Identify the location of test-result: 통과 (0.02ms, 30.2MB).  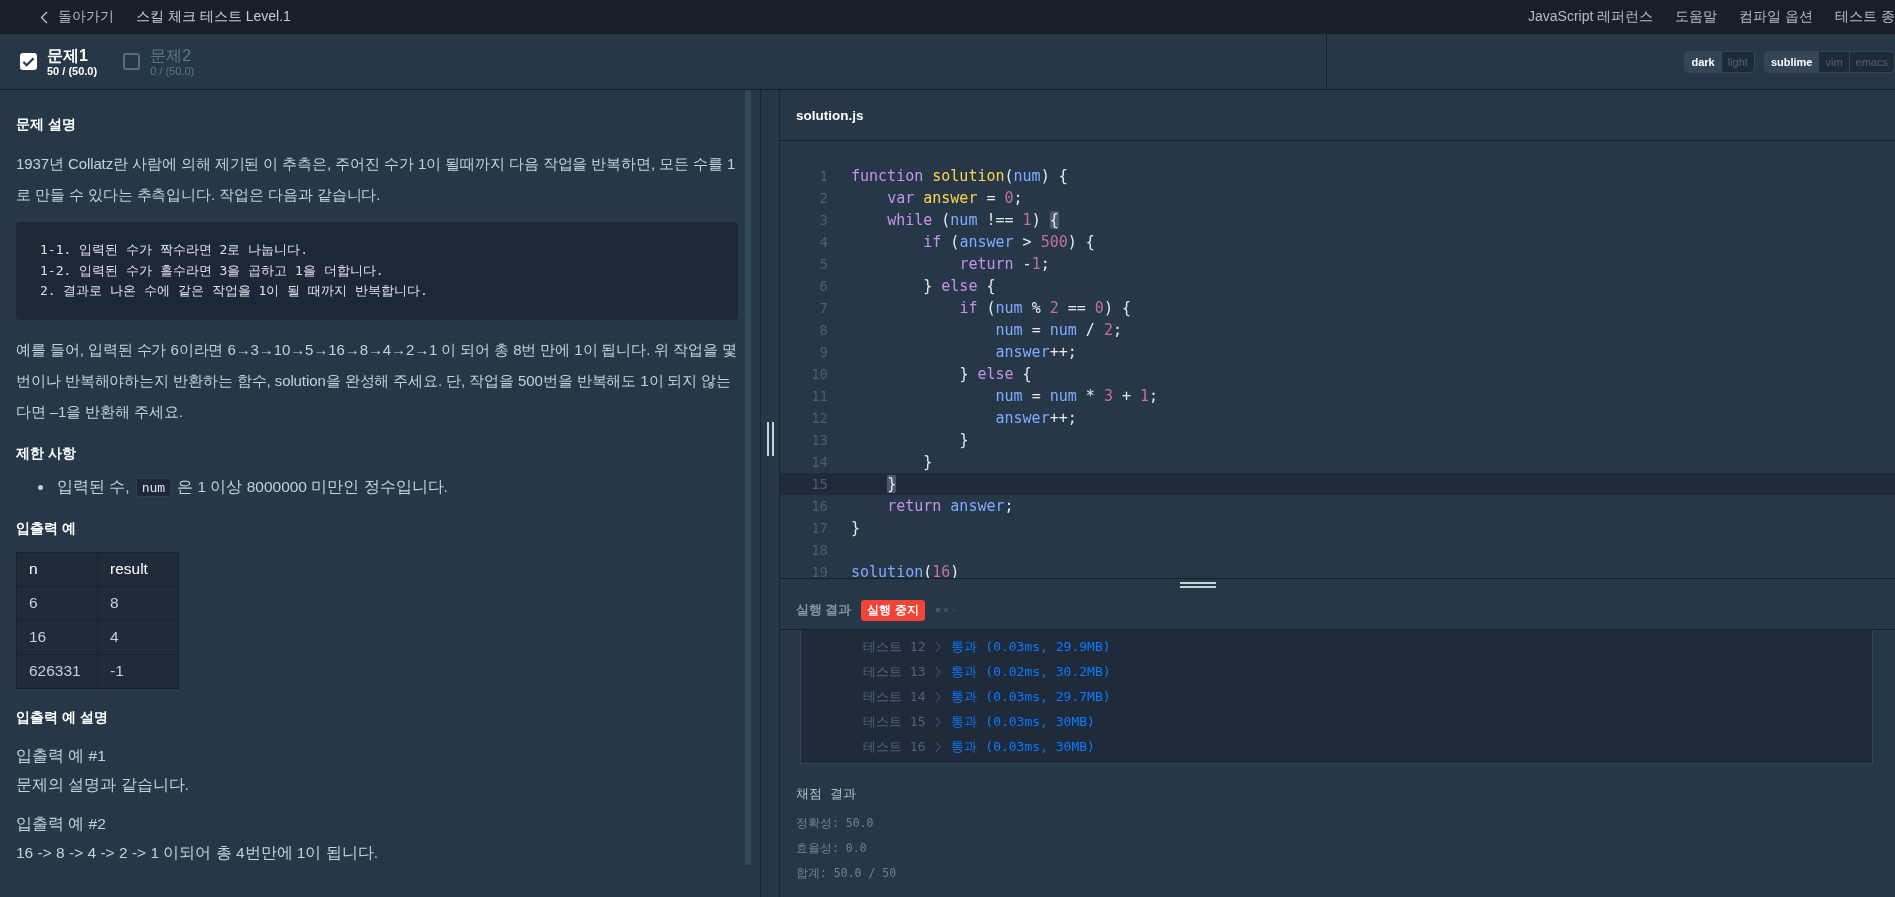
(1031, 671).